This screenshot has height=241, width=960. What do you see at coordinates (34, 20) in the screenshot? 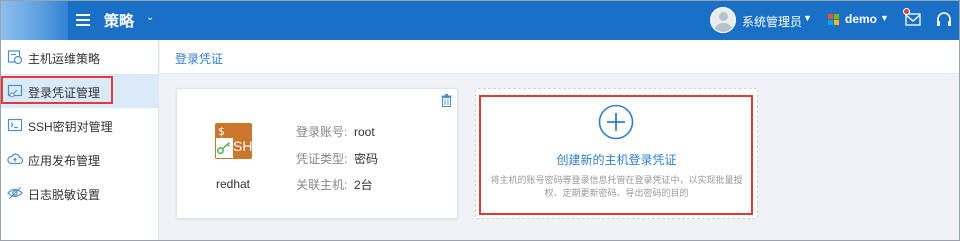
I see `brand-logo` at bounding box center [34, 20].